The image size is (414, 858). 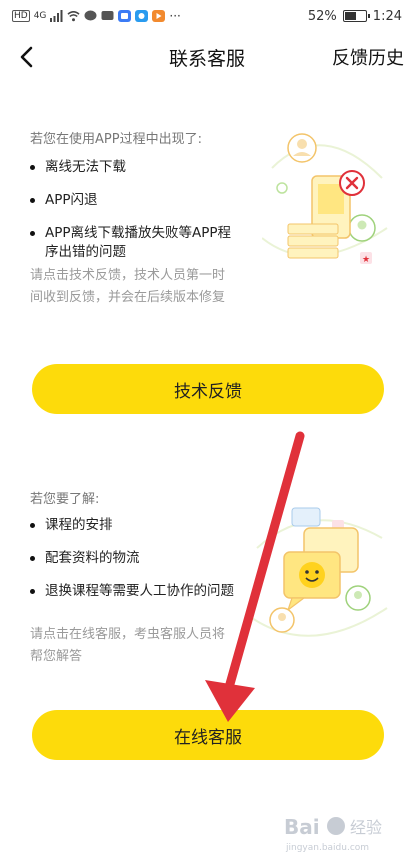 What do you see at coordinates (40, 16) in the screenshot?
I see `network-type: 4G` at bounding box center [40, 16].